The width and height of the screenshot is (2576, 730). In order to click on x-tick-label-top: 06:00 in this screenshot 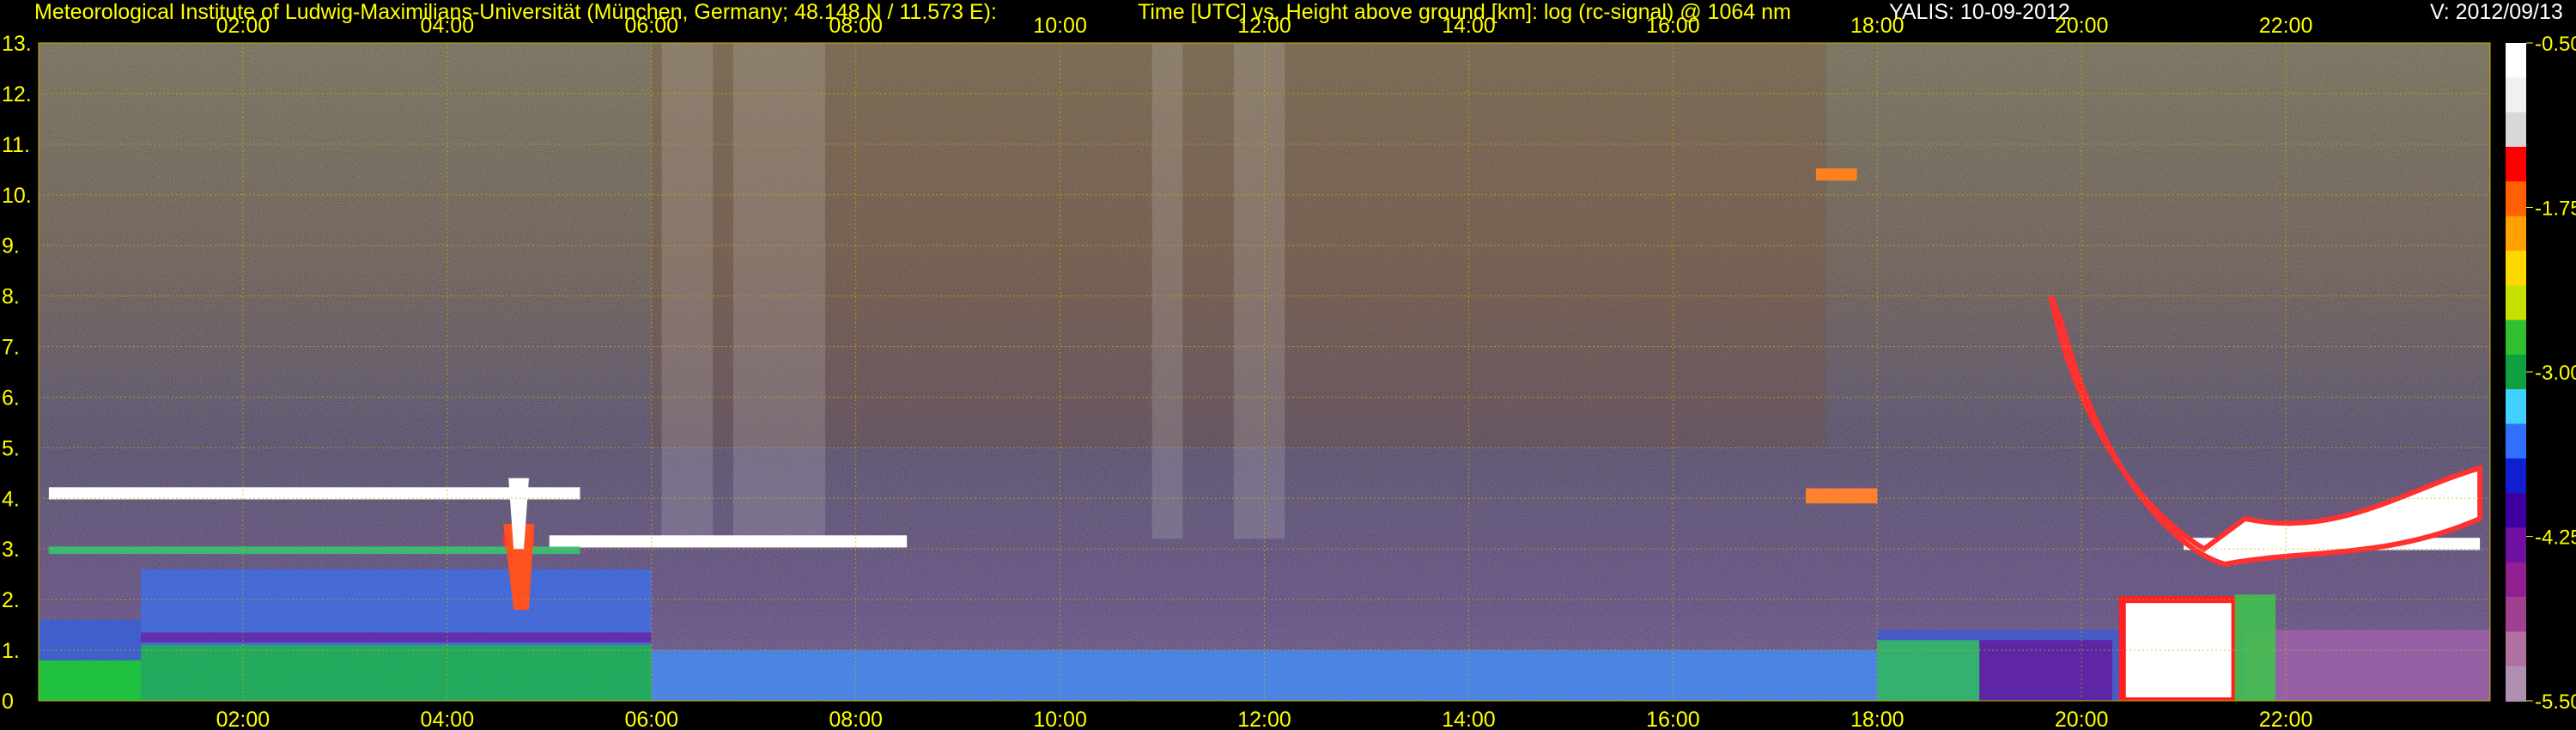, I will do `click(651, 26)`.